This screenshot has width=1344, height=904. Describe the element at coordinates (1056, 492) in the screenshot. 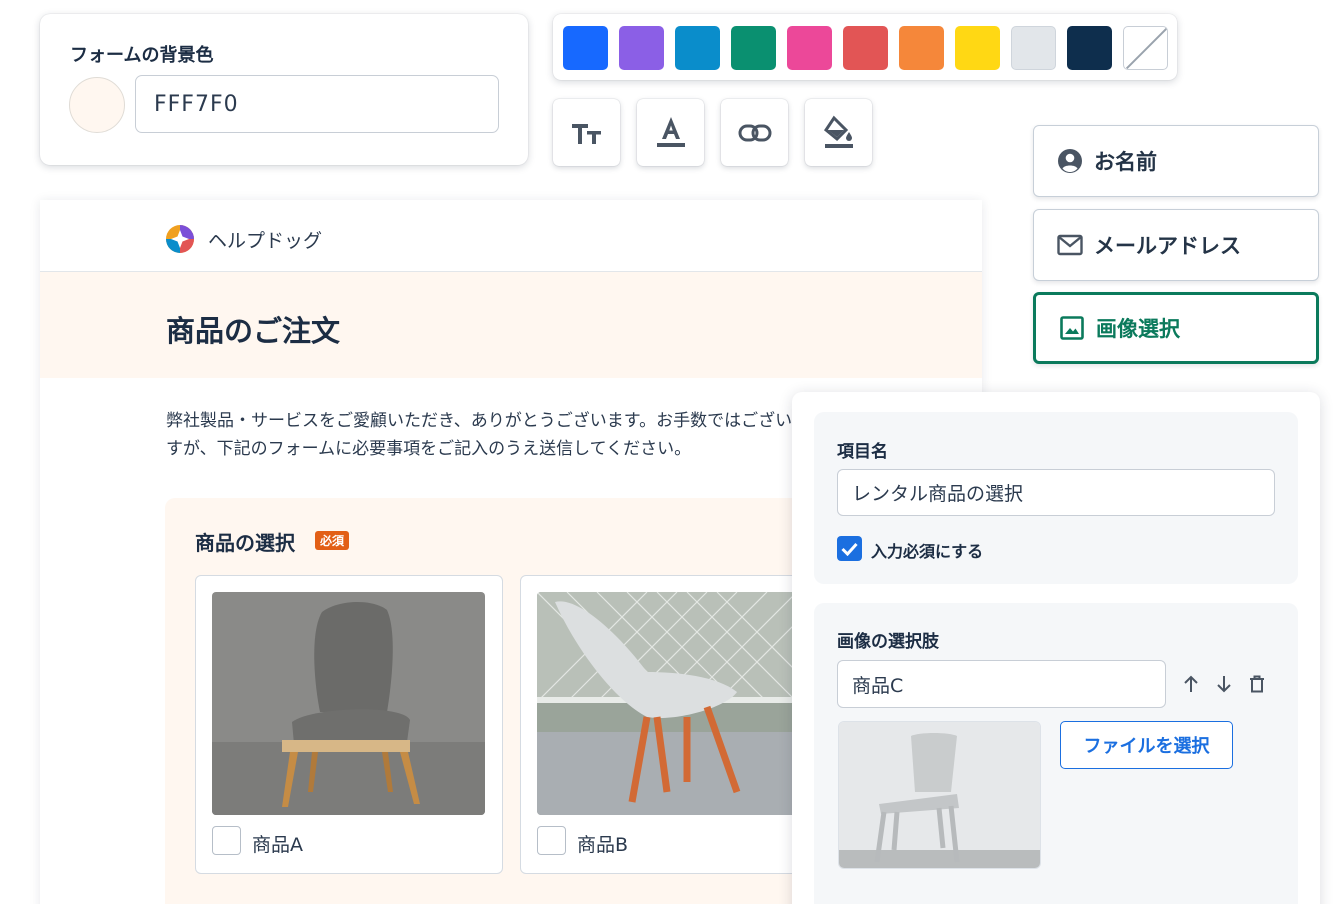

I see `item-name-input: レンタル商品の選択` at that location.